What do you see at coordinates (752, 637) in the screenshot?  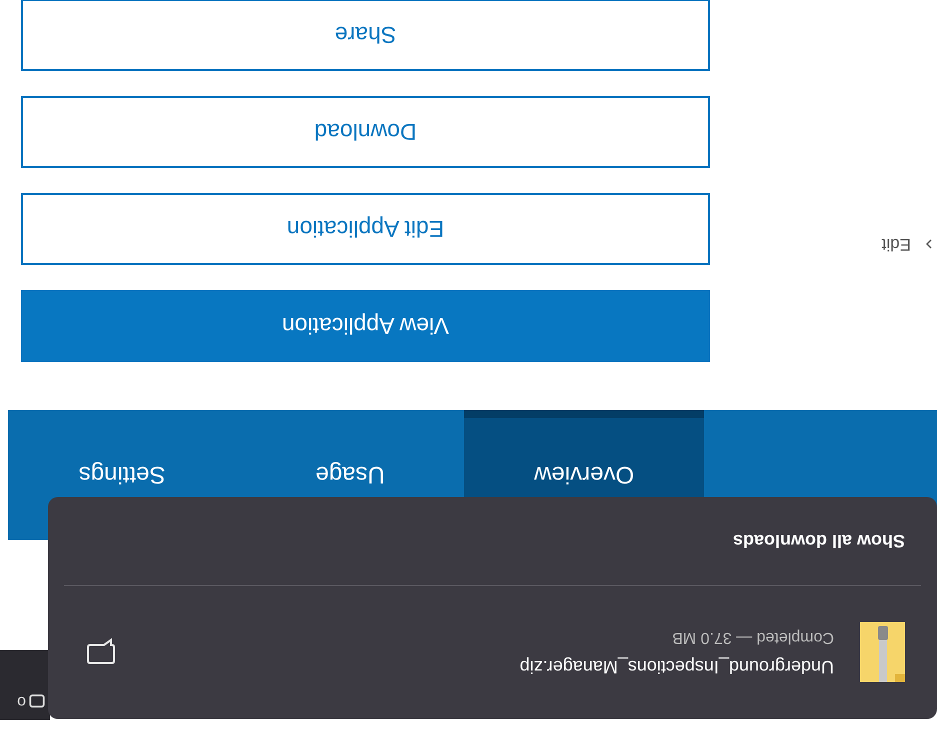 I see `download-status: Completed — 37.0 MB` at bounding box center [752, 637].